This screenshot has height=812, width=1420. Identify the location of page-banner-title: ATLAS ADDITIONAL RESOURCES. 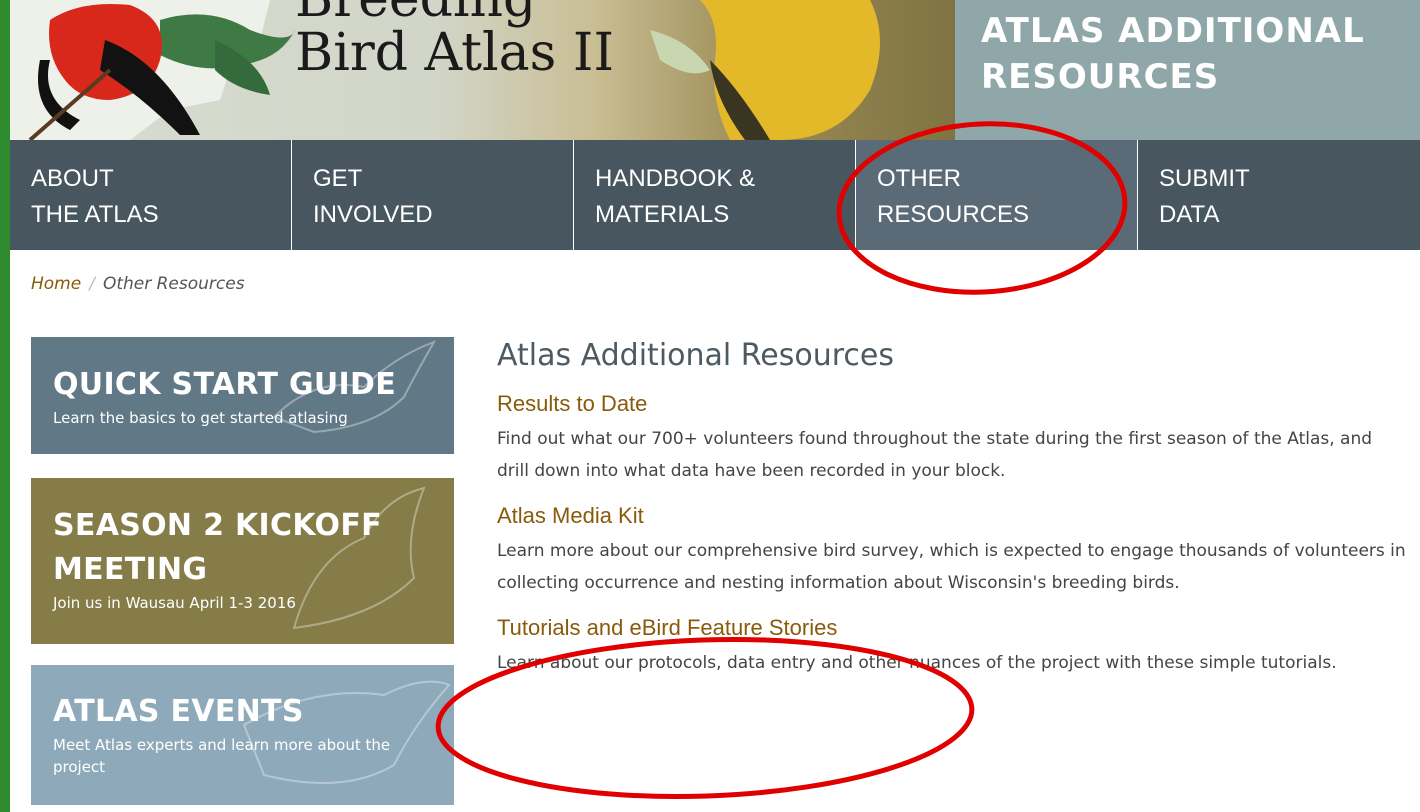
(1187, 70).